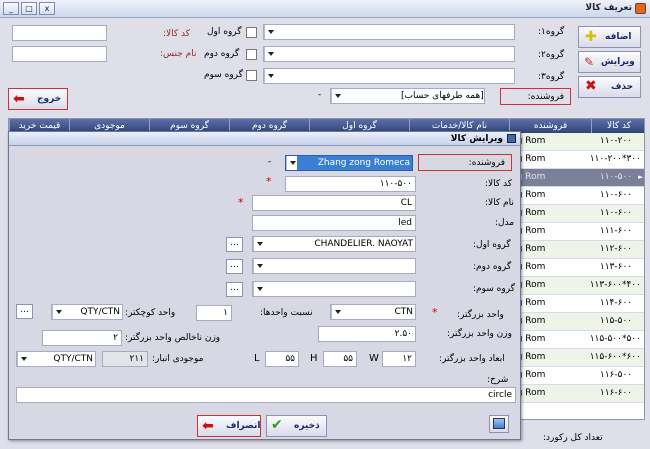 This screenshot has height=449, width=650. I want to click on seller-filter-select: [همه طرفهای حساب], so click(407, 96).